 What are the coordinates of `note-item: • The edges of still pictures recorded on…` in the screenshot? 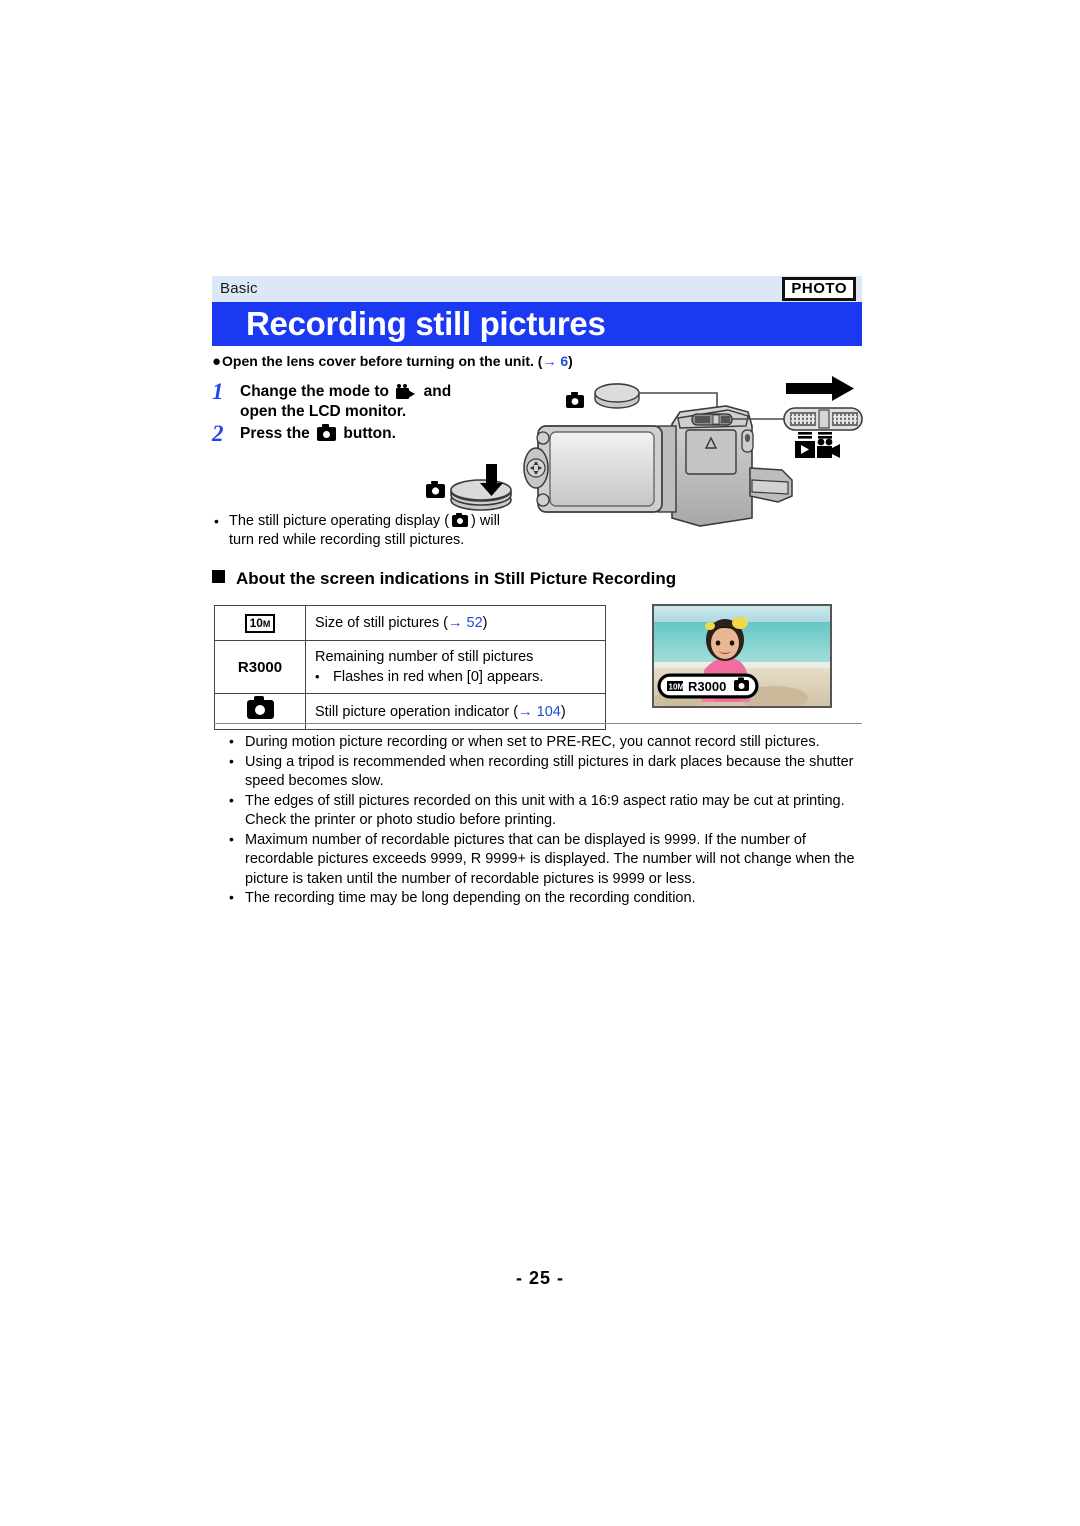 It's located at (546, 811).